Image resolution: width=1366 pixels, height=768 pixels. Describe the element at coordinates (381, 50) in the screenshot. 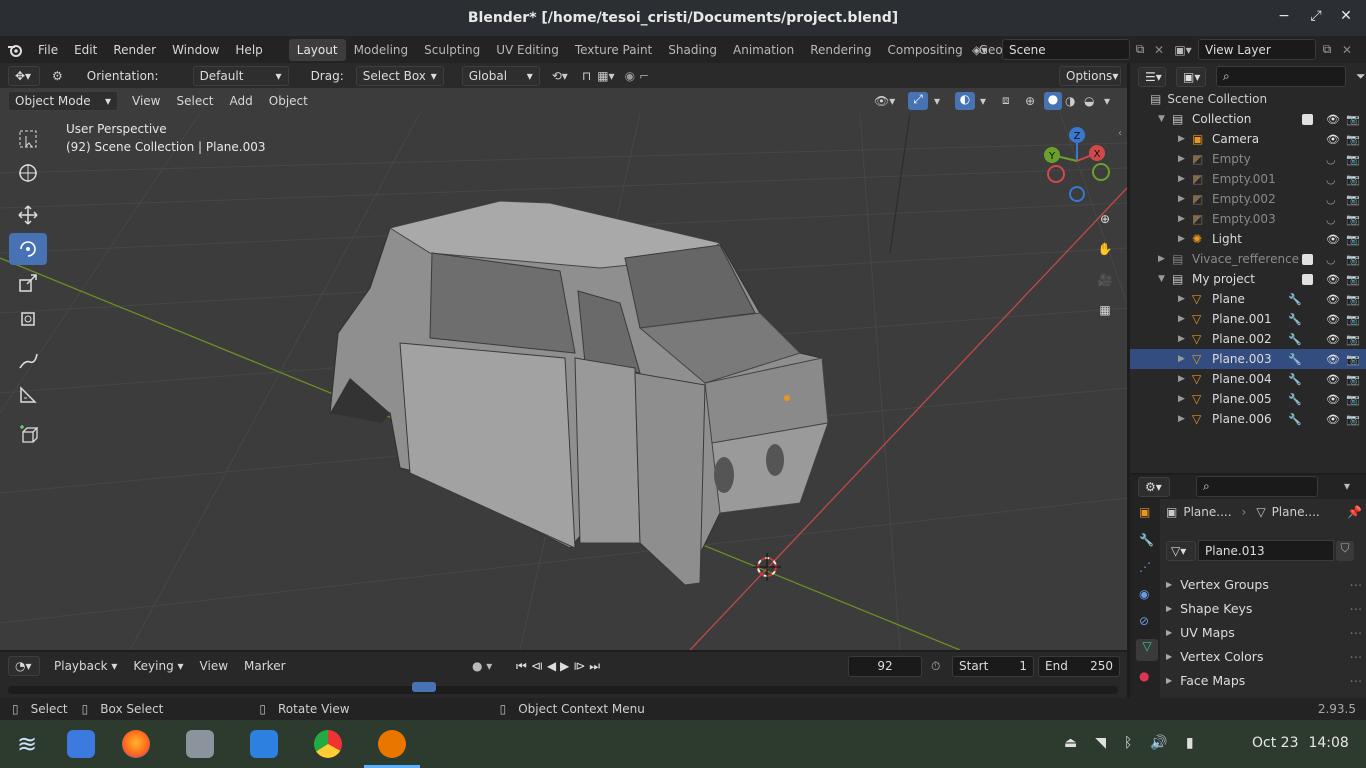

I see `tab-modeling: Modeling` at that location.